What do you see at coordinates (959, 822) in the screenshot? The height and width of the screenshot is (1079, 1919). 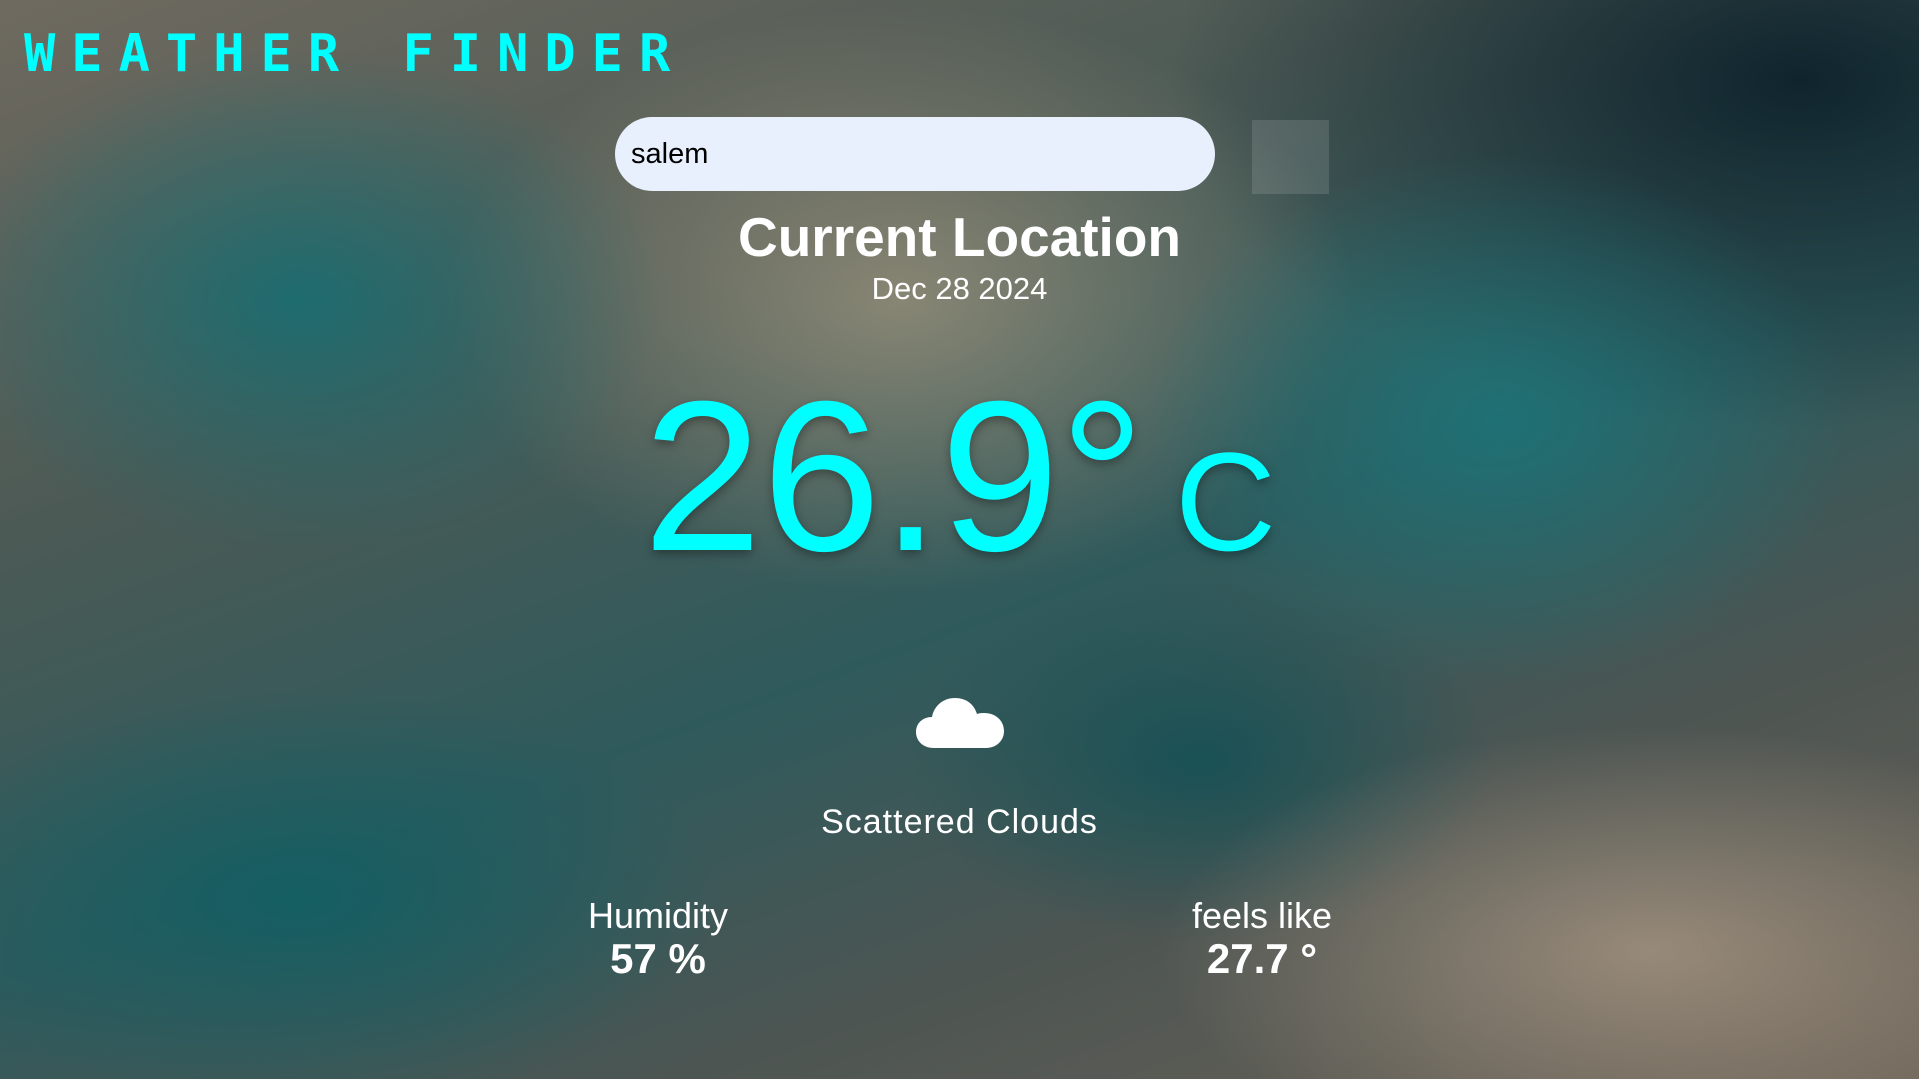 I see `weather-condition: Scattered Clouds` at bounding box center [959, 822].